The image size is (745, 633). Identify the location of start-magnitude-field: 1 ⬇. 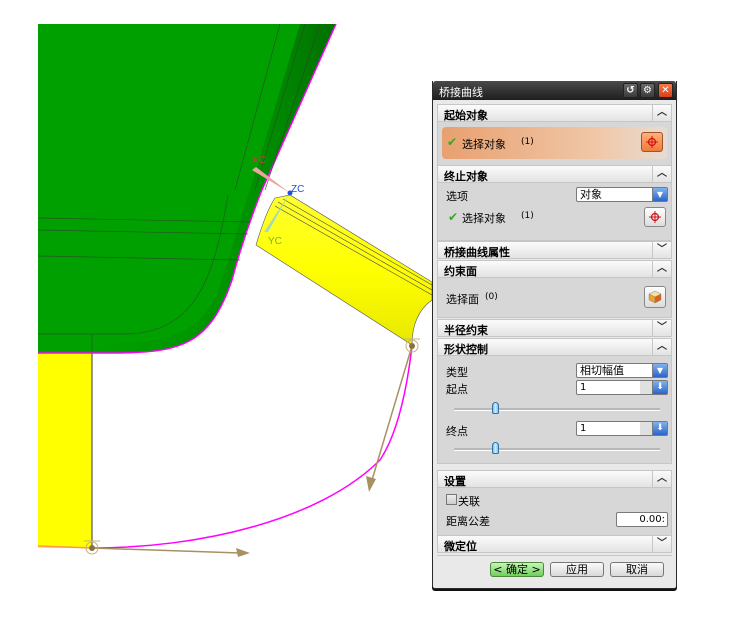
(622, 387).